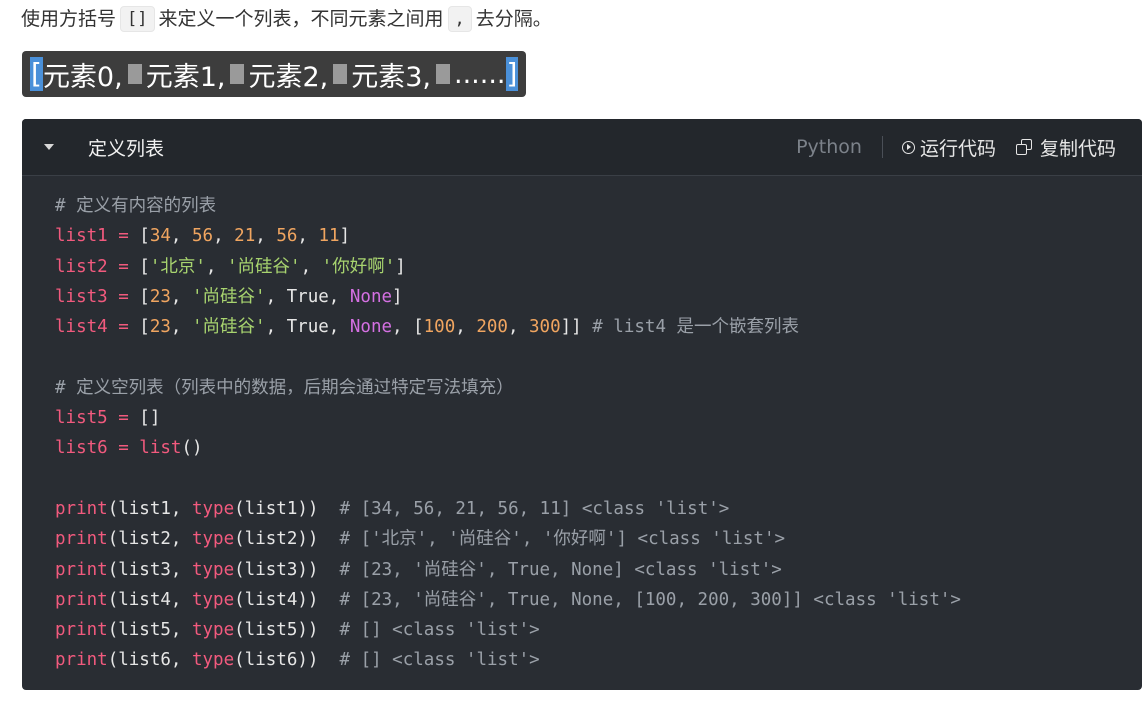 This screenshot has height=704, width=1145. Describe the element at coordinates (1077, 148) in the screenshot. I see `copy-code-label: 复制代码` at that location.